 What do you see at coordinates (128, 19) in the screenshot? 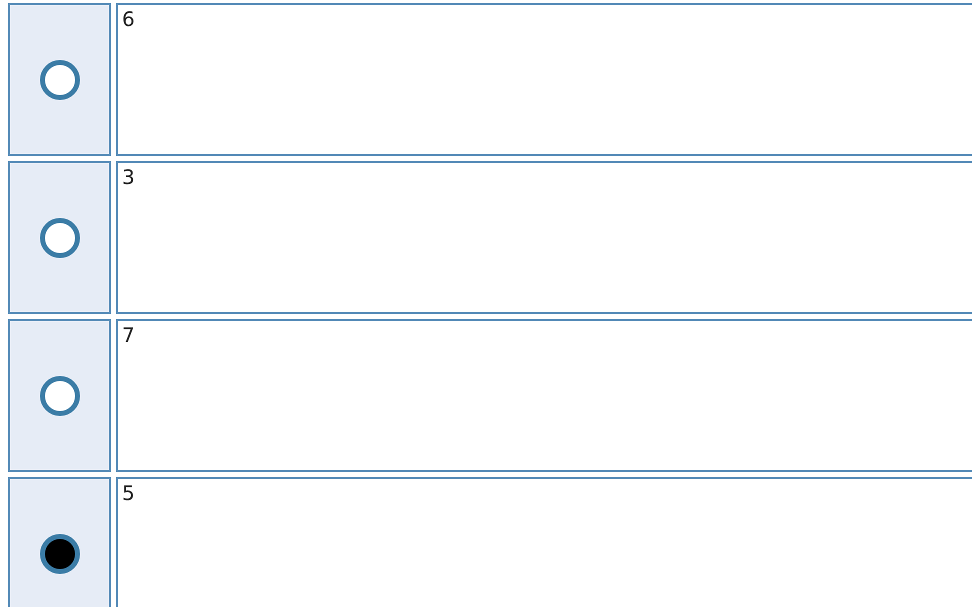
I see `option-label: 6` at bounding box center [128, 19].